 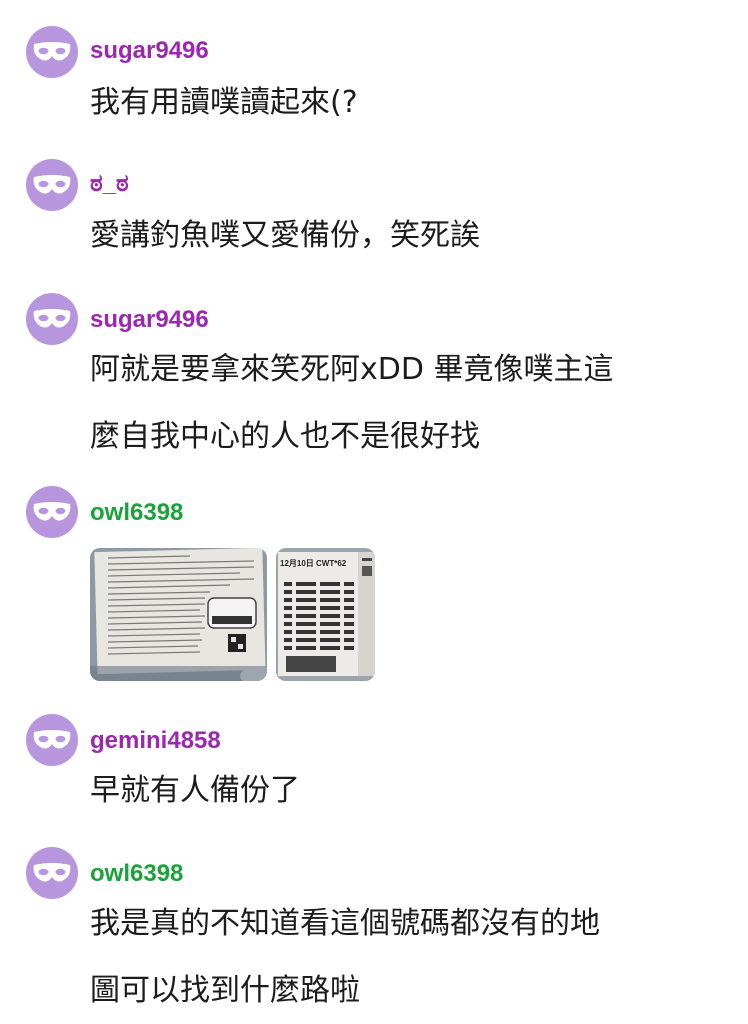 I want to click on booklet-date: 12月10日 CWT*62, so click(x=313, y=563).